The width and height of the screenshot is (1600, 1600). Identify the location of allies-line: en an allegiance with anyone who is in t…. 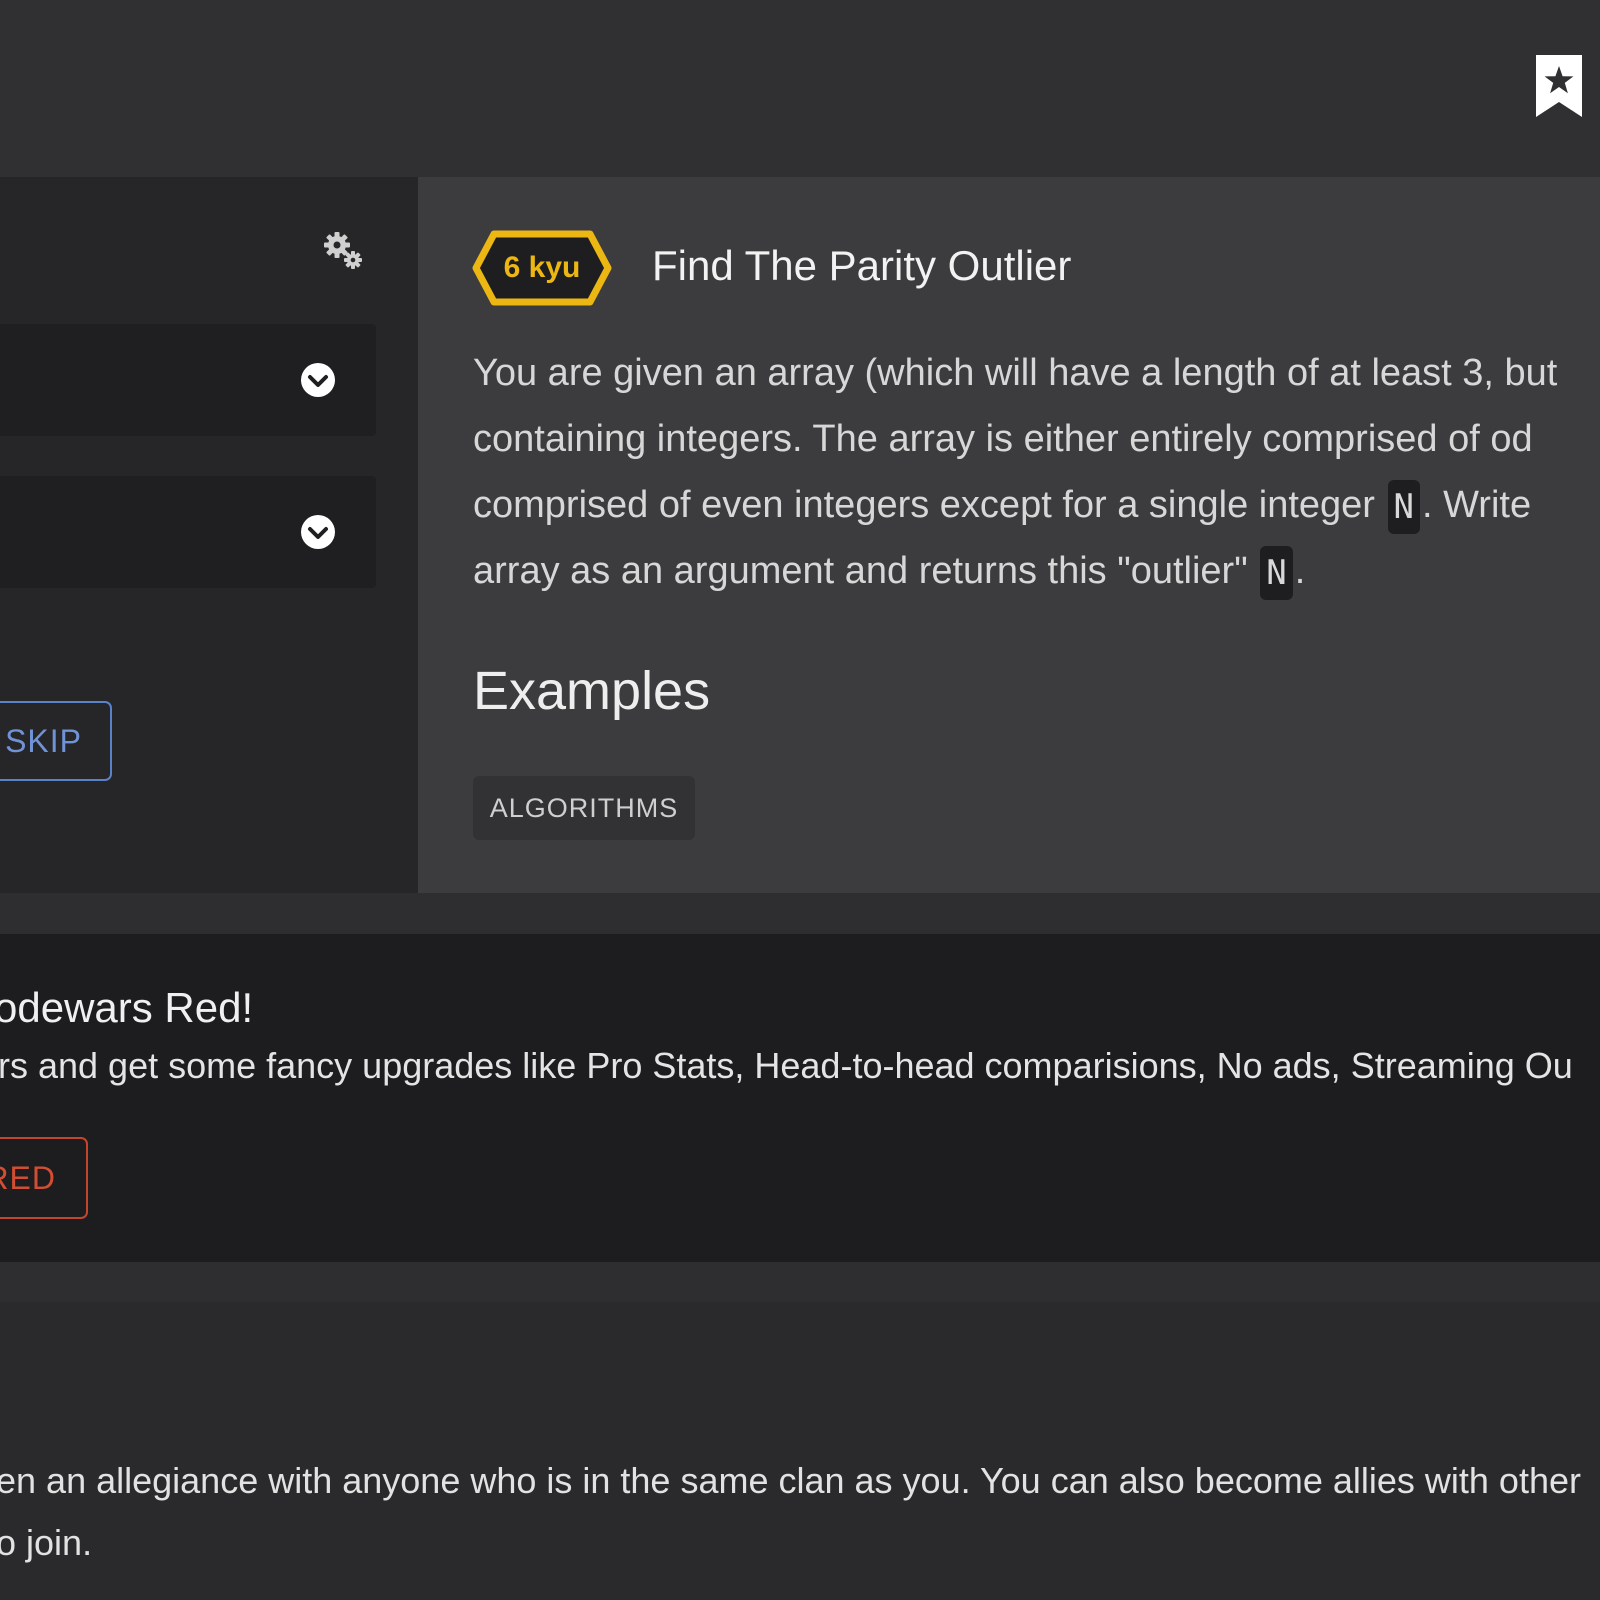
(790, 1480).